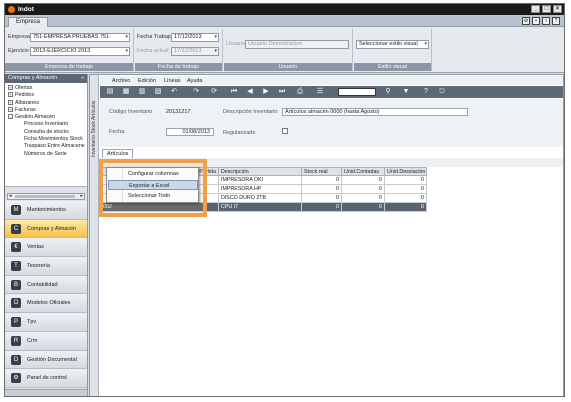 Image resolution: width=571 pixels, height=402 pixels. What do you see at coordinates (121, 81) in the screenshot?
I see `menu-archivo: Archivo` at bounding box center [121, 81].